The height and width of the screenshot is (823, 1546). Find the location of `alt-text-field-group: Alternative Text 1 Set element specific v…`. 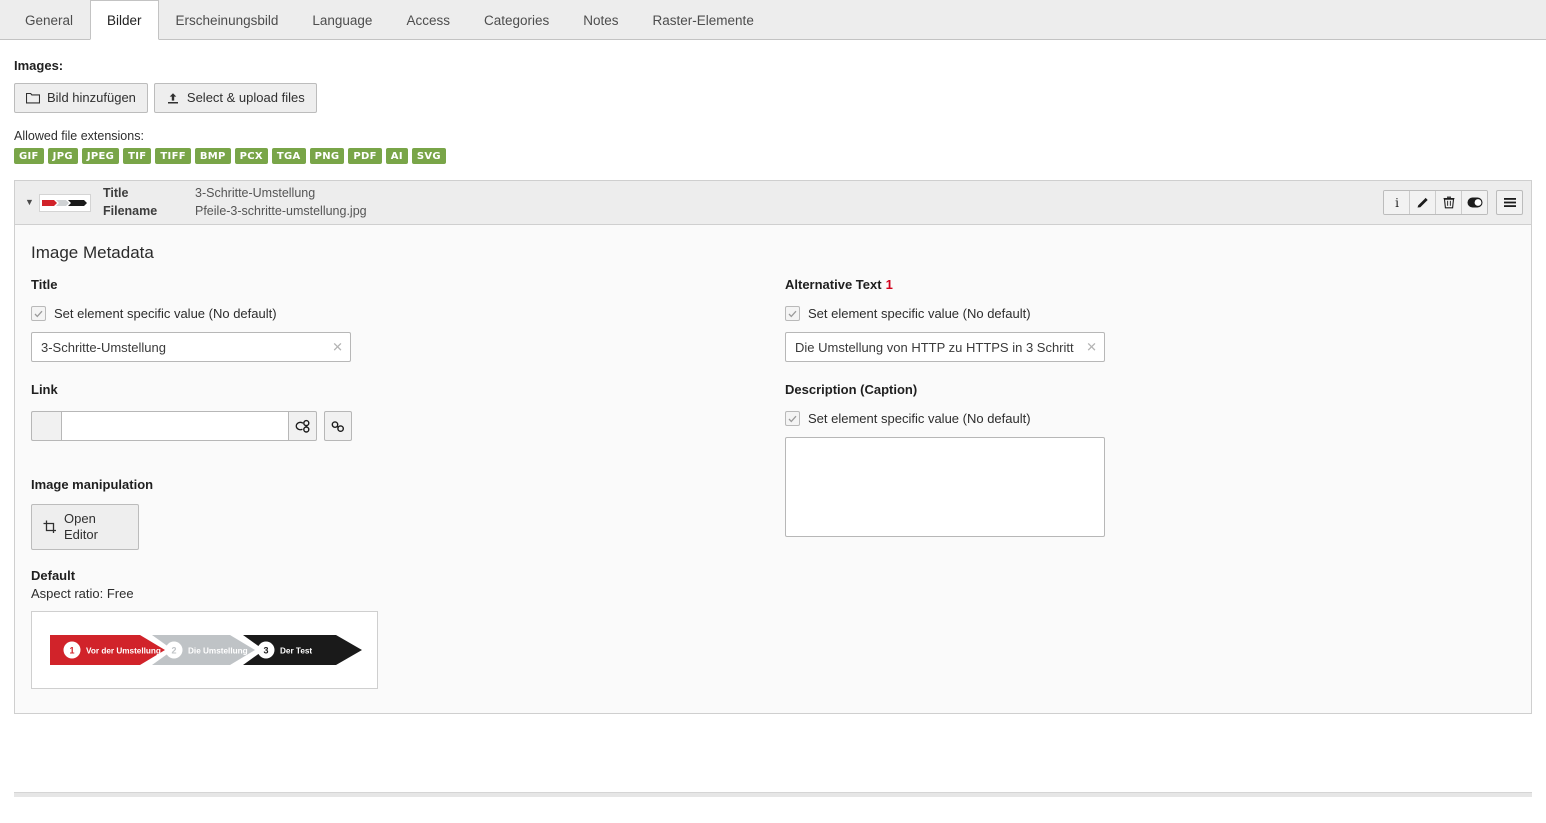

alt-text-field-group: Alternative Text 1 Set element specific v… is located at coordinates (1150, 319).